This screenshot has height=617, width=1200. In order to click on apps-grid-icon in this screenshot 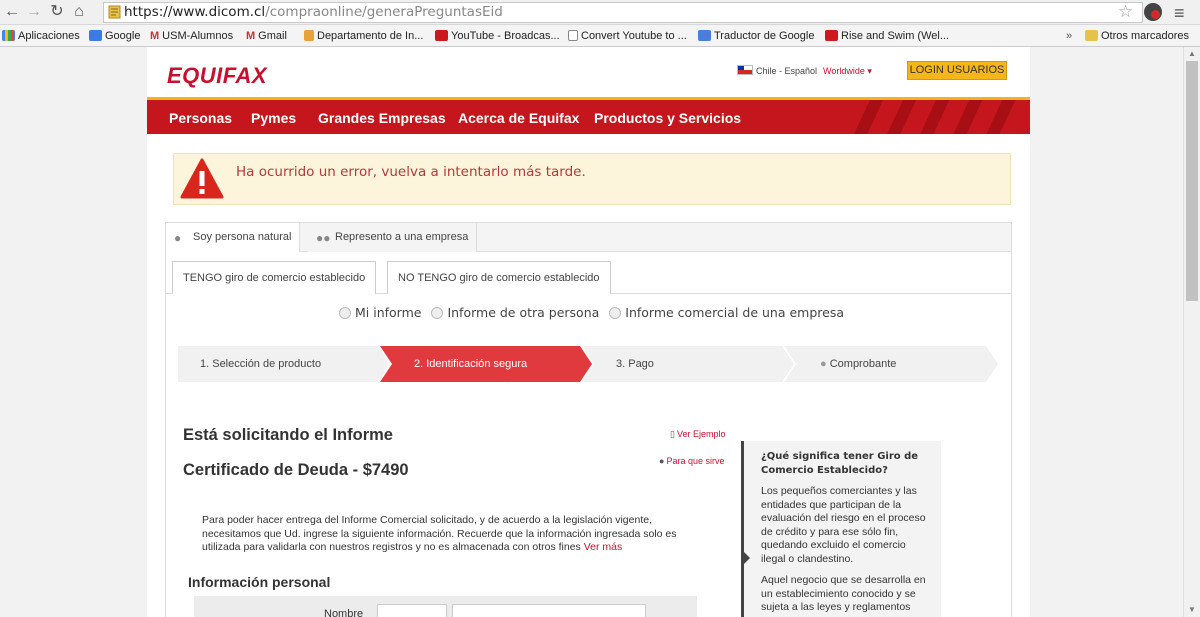, I will do `click(8, 35)`.